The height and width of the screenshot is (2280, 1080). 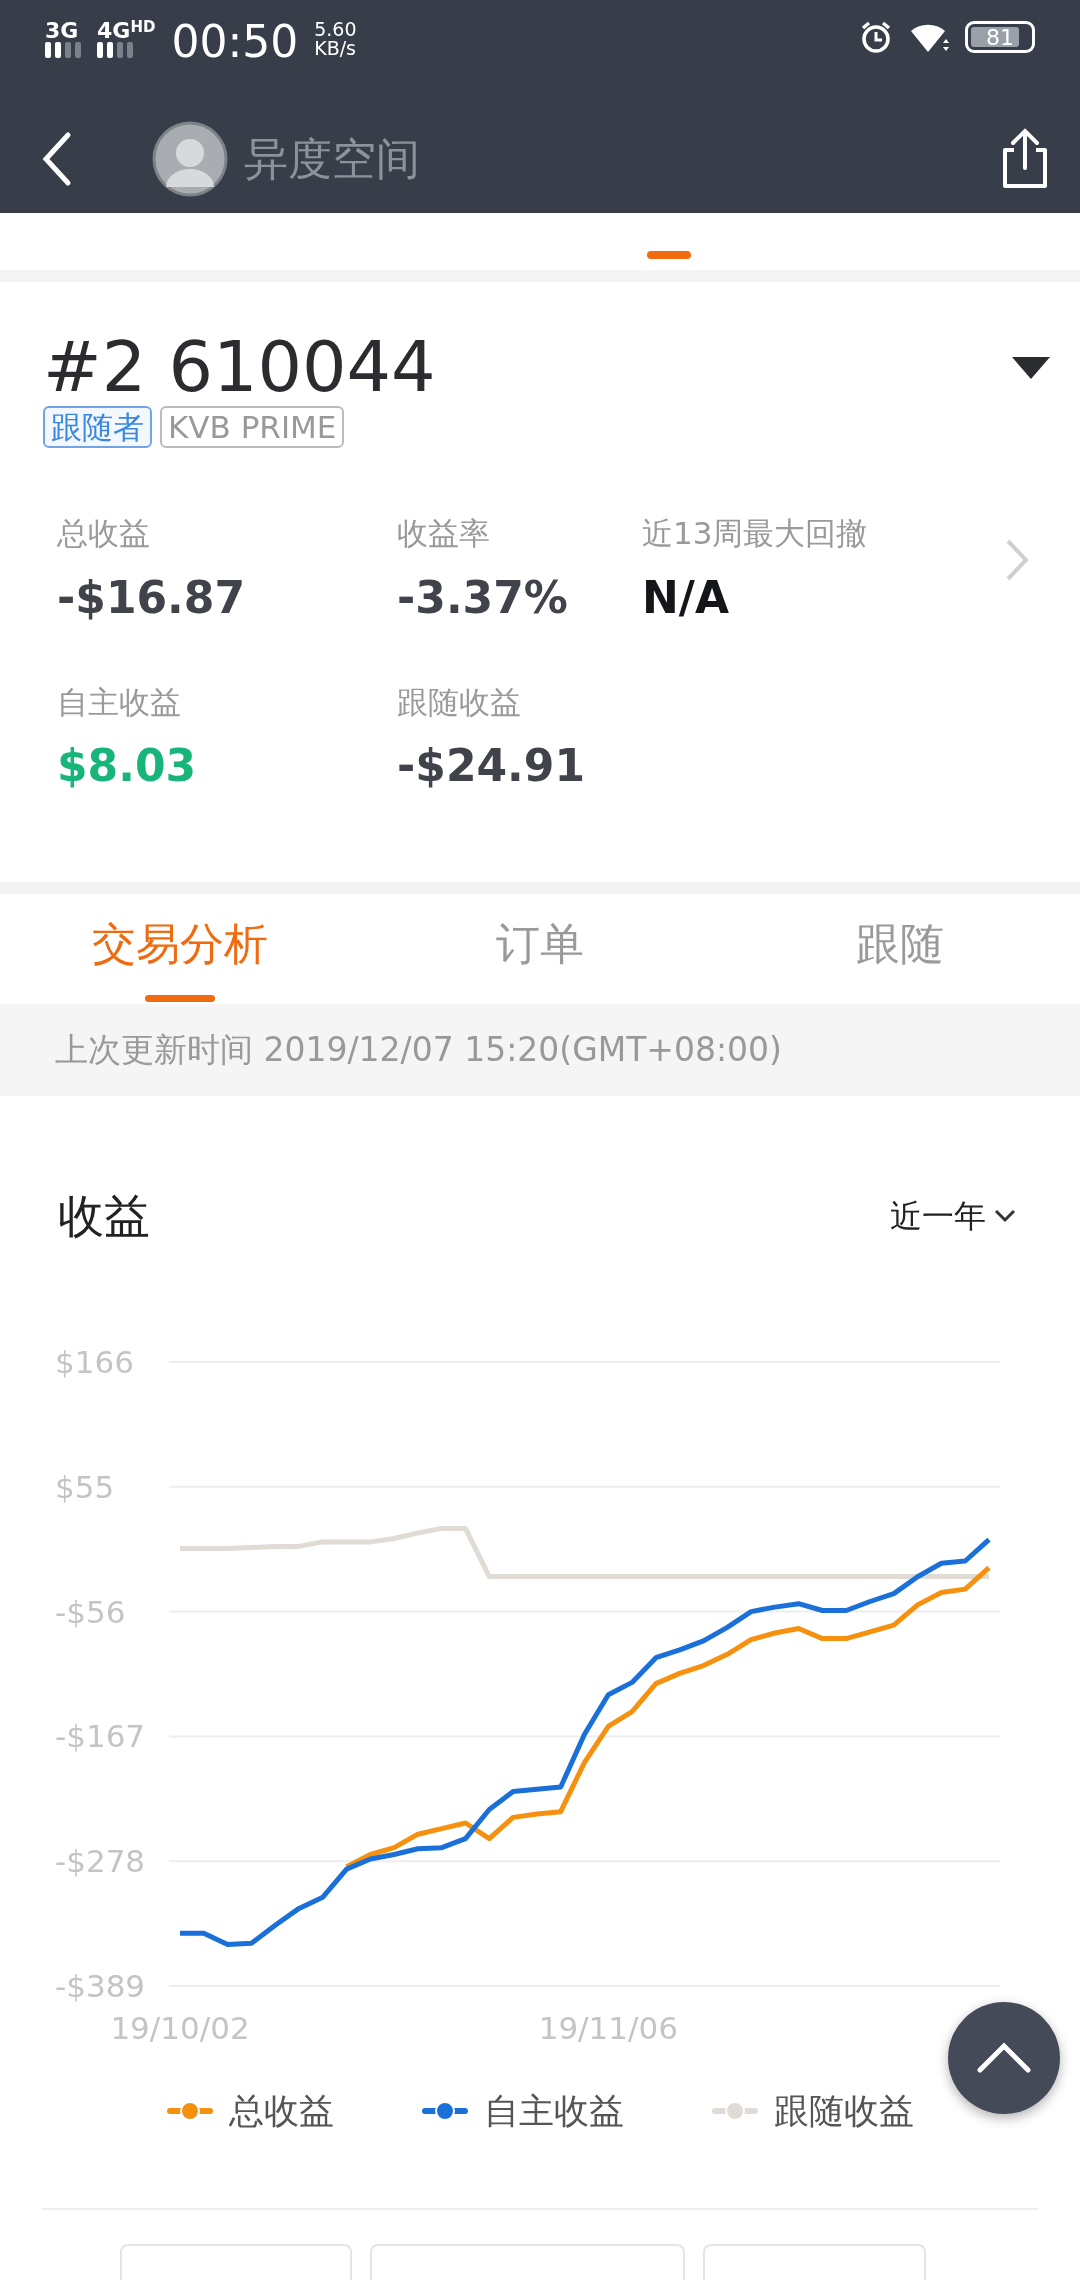 What do you see at coordinates (335, 48) in the screenshot?
I see `speed-unit: KB/s` at bounding box center [335, 48].